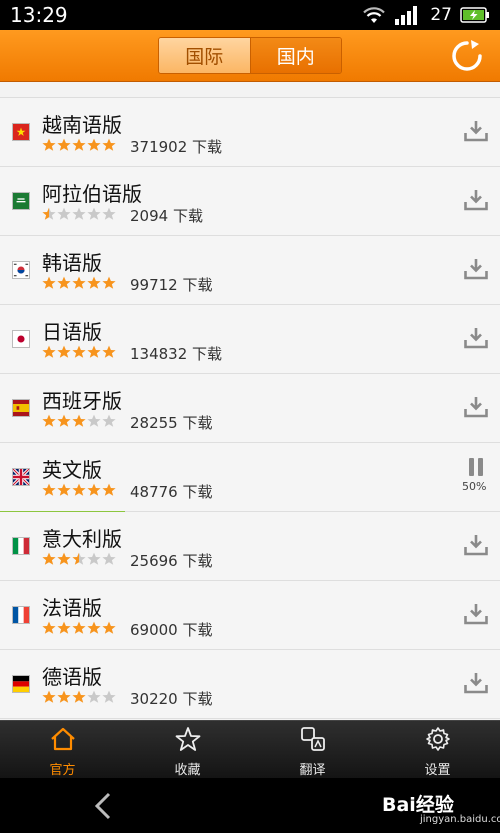 Image resolution: width=500 pixels, height=833 pixels. What do you see at coordinates (171, 423) in the screenshot?
I see `download-count: 28255 下载` at bounding box center [171, 423].